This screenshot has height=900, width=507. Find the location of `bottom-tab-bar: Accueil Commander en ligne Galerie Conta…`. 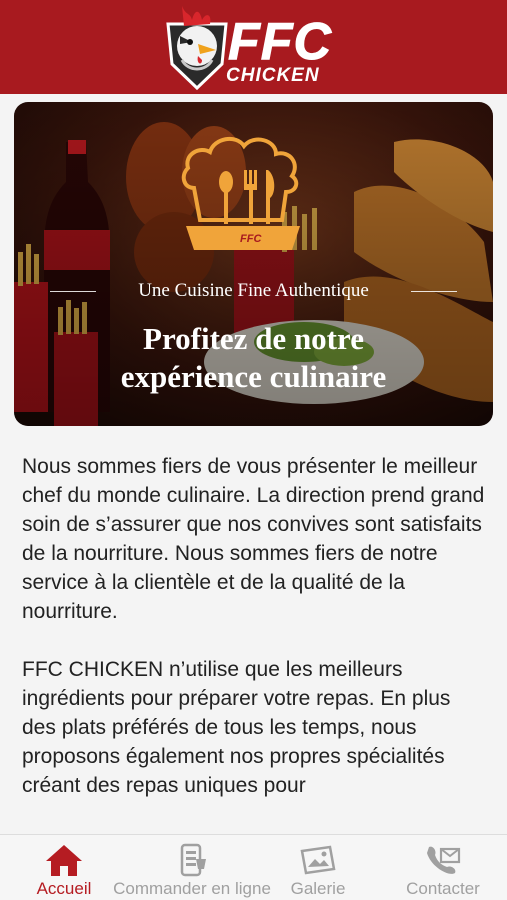

bottom-tab-bar: Accueil Commander en ligne Galerie Conta… is located at coordinates (253, 867).